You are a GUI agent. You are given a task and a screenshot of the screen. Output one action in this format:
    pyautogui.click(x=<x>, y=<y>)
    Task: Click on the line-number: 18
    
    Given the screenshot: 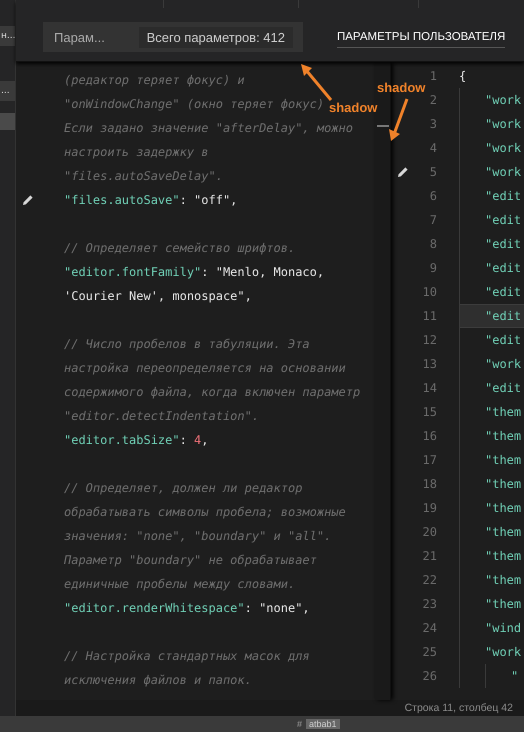 What is the action you would take?
    pyautogui.click(x=429, y=484)
    